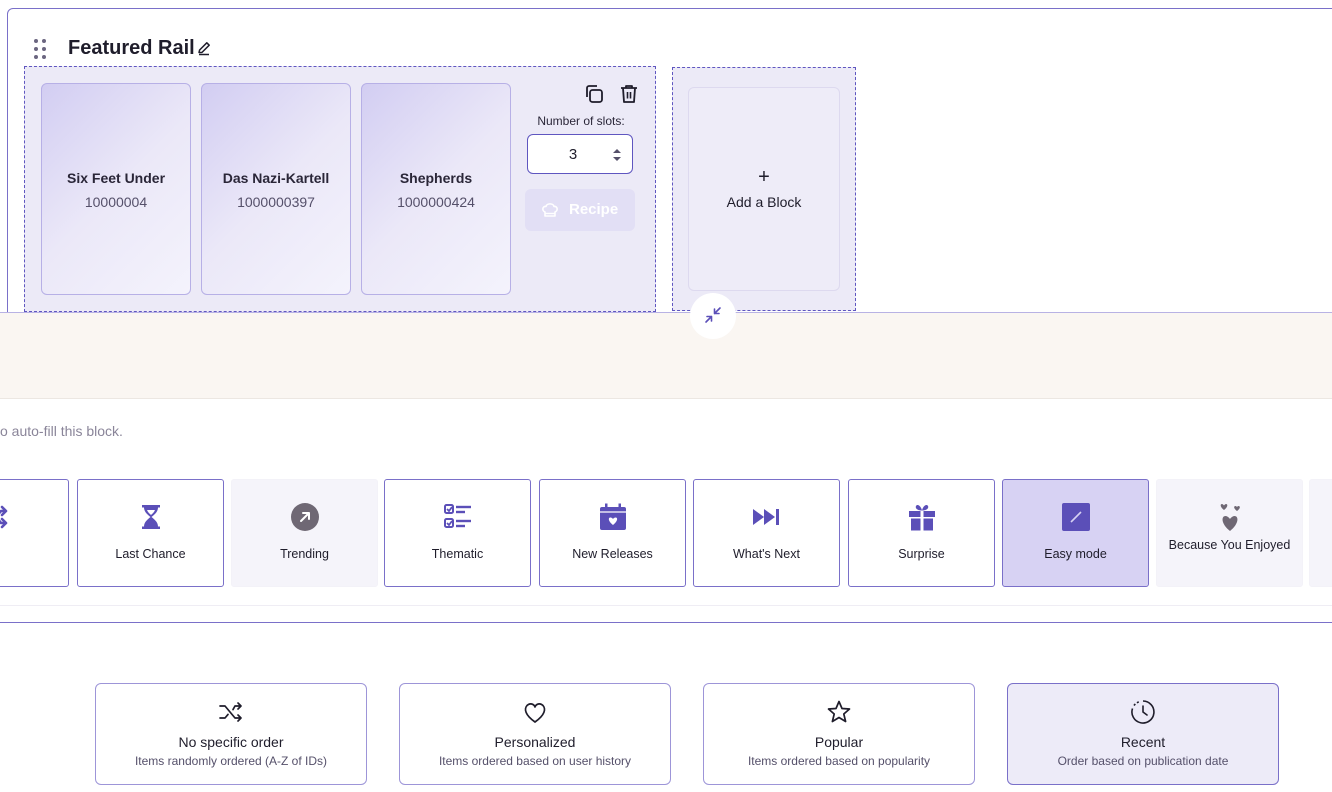 The width and height of the screenshot is (1332, 792). What do you see at coordinates (131, 48) in the screenshot?
I see `rail-title: Featured Rail` at bounding box center [131, 48].